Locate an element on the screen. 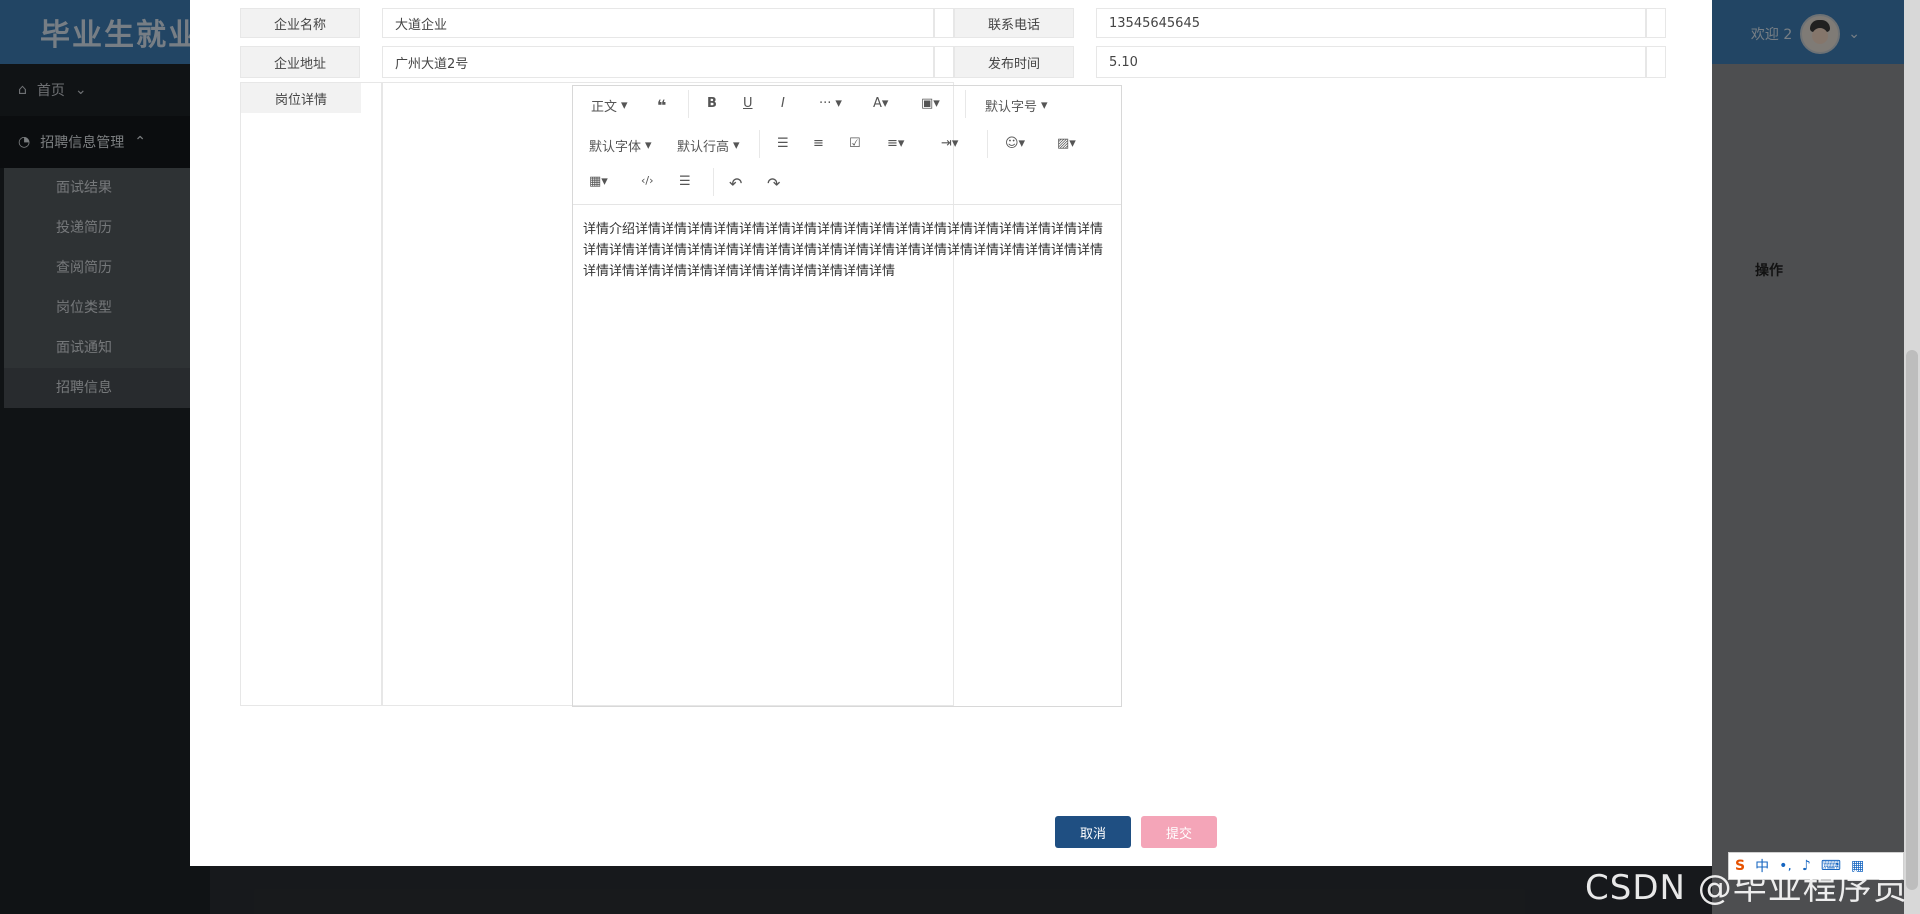 The width and height of the screenshot is (1920, 914). font-size-select: 默认字号 ▾ is located at coordinates (1016, 105).